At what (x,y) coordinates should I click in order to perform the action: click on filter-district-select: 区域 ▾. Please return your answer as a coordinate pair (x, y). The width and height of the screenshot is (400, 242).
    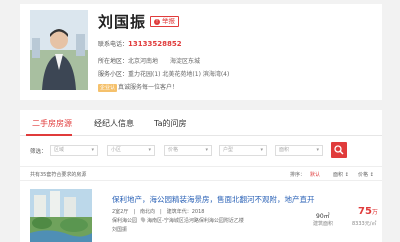
    Looking at the image, I should click on (74, 150).